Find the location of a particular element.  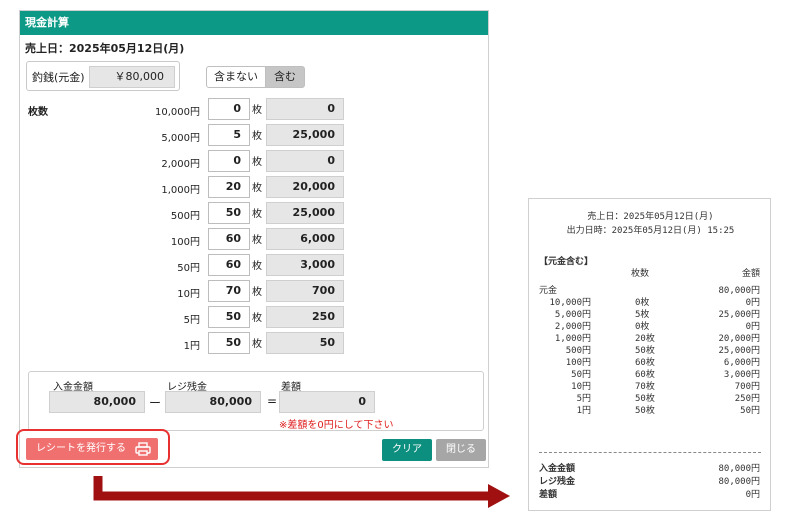

issue-receipt-button: レシートを発行する is located at coordinates (92, 449).